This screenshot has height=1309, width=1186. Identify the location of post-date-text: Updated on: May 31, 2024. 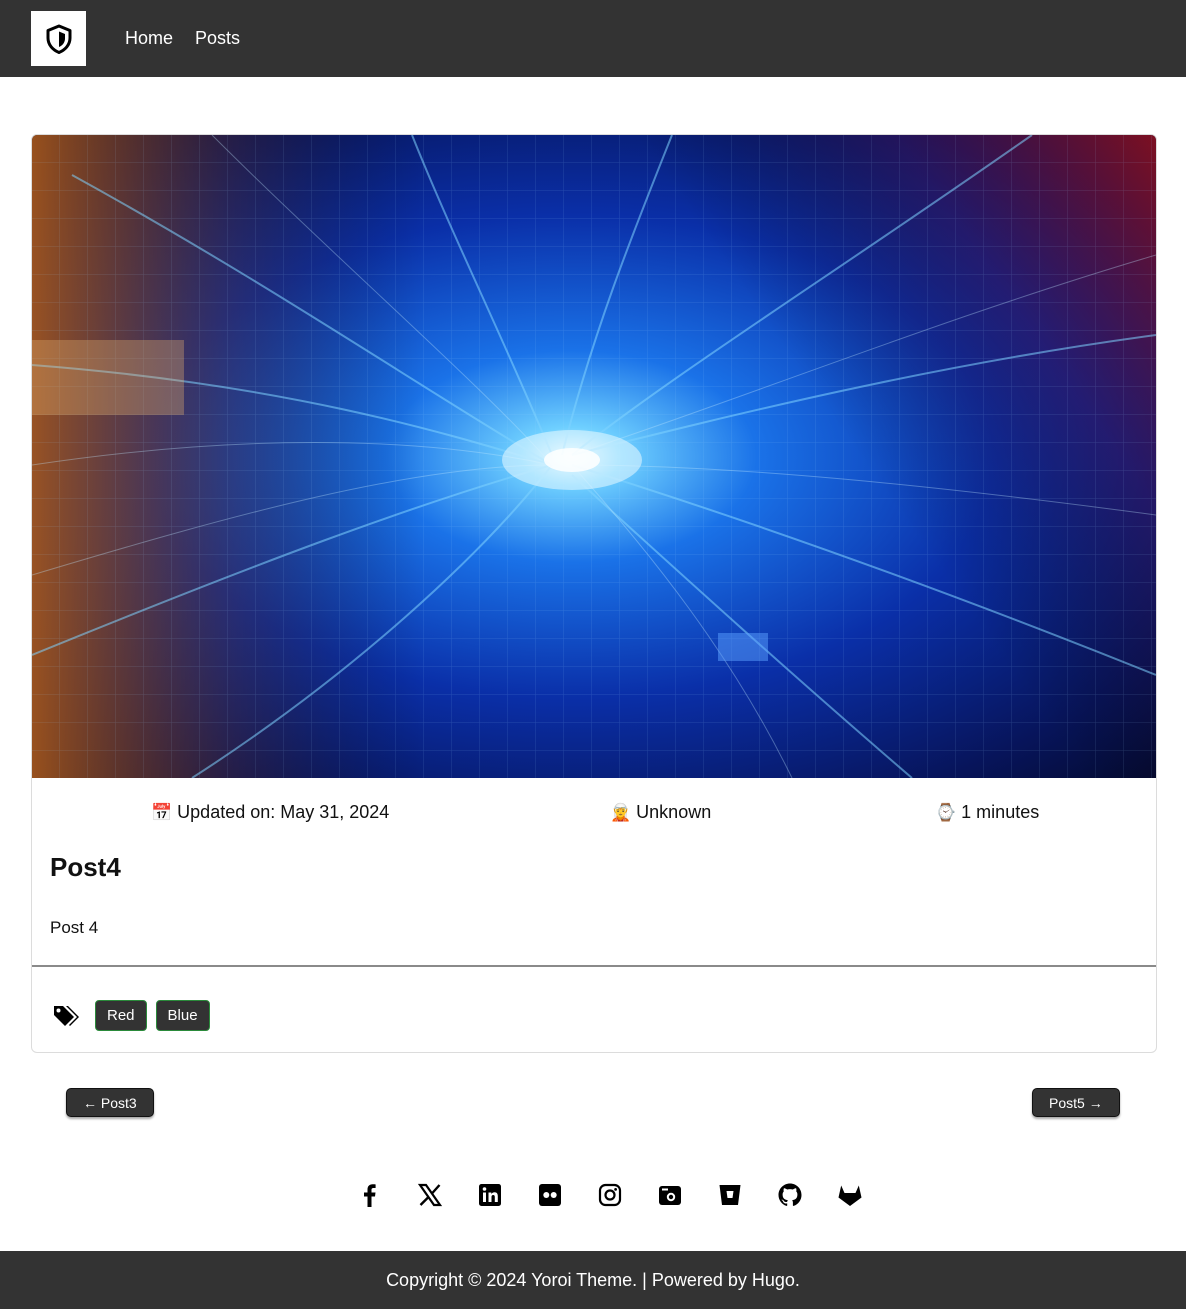
(283, 812).